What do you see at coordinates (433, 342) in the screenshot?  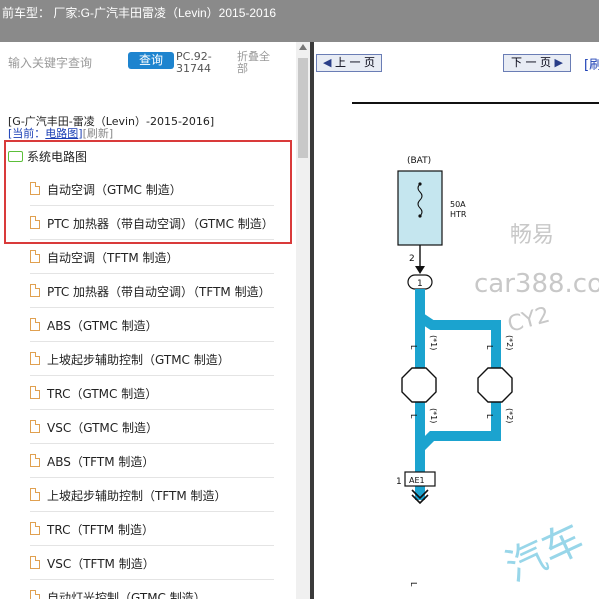 I see `variant-tag-1: (*1)` at bounding box center [433, 342].